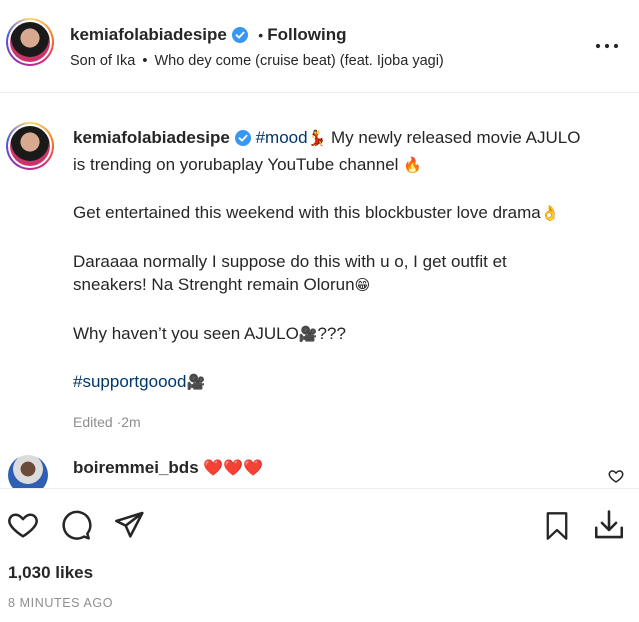  Describe the element at coordinates (103, 61) in the screenshot. I see `audio-artist: Son of Ika` at that location.